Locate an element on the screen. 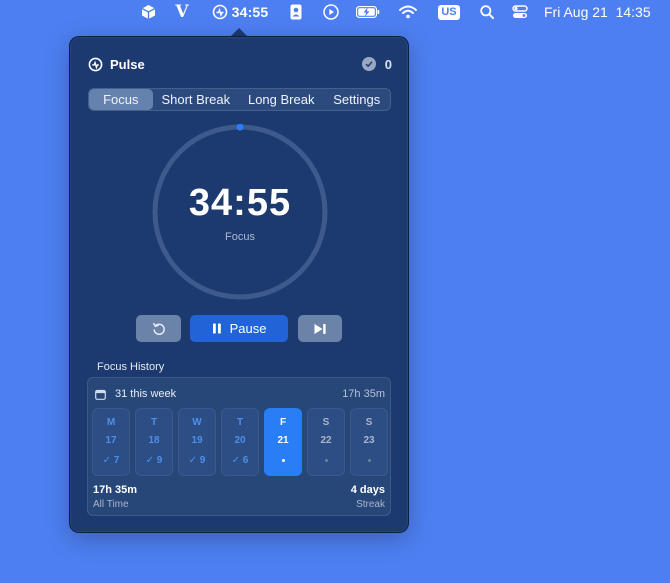 The width and height of the screenshot is (670, 583). skip-icon is located at coordinates (320, 328).